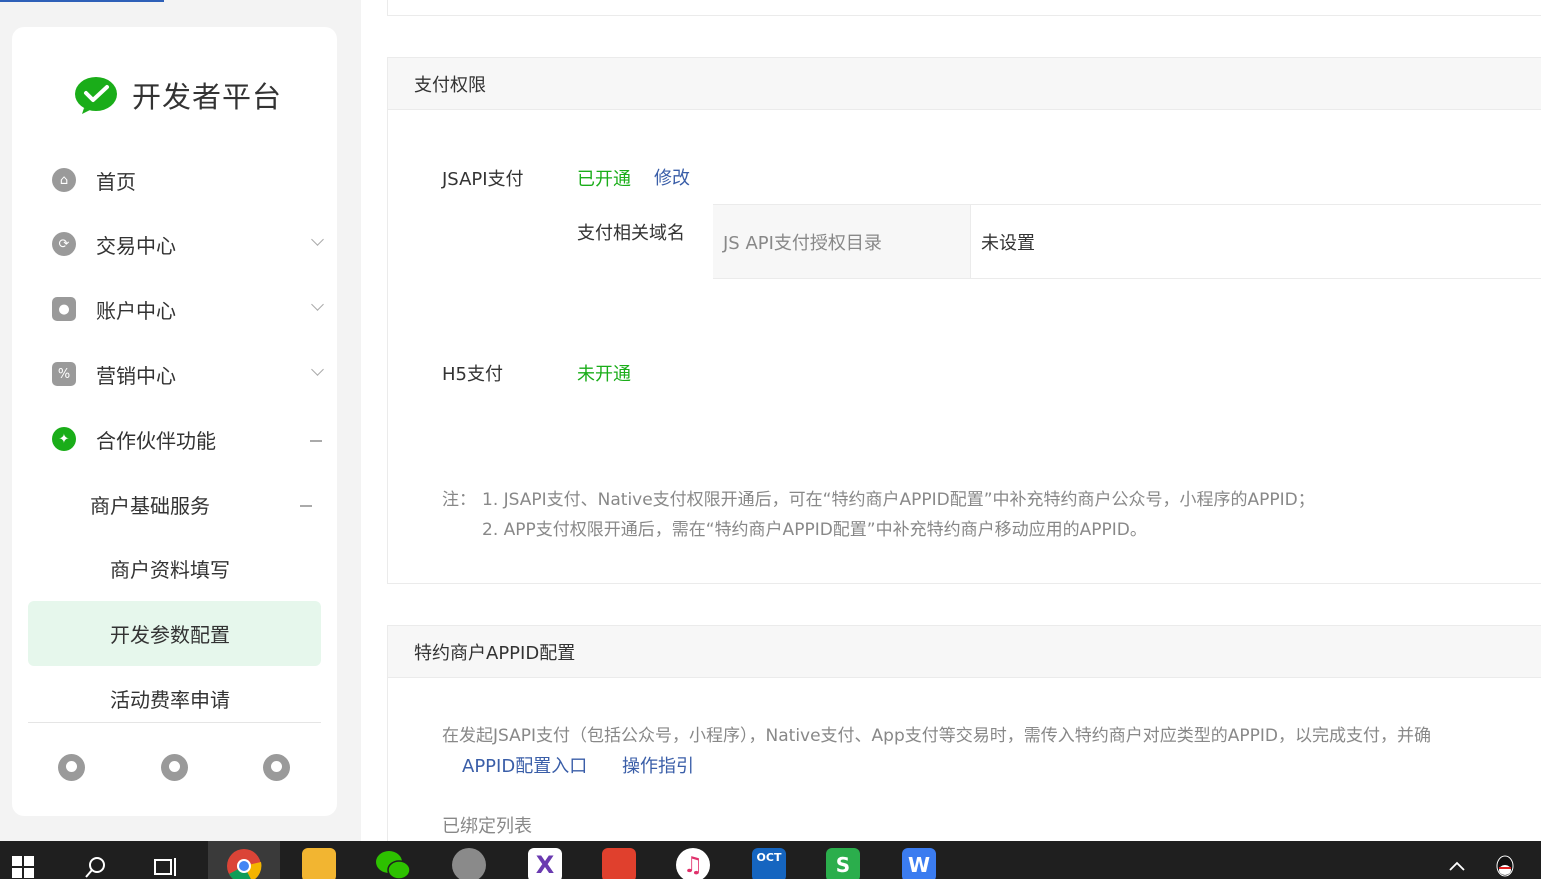 Image resolution: width=1541 pixels, height=879 pixels. I want to click on nav-merchant-info-label: 商户资料填写, so click(170, 569).